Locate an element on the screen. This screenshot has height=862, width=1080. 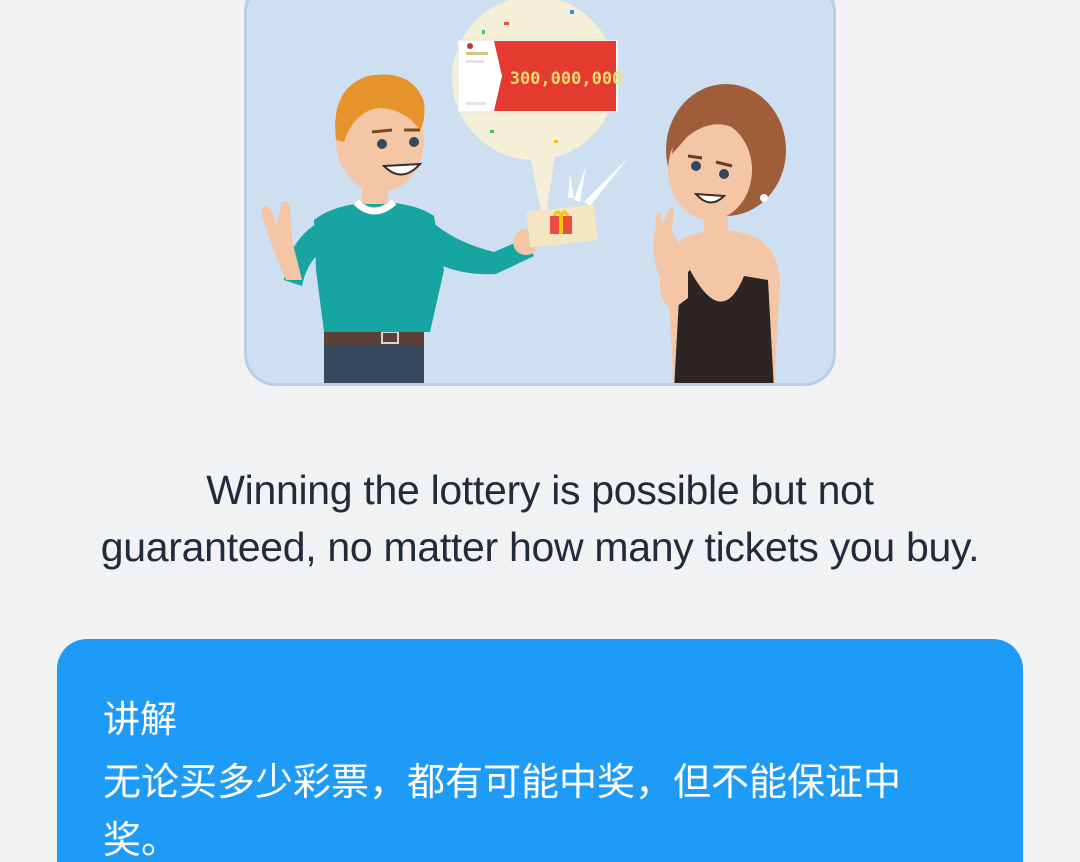
speech-bubble is located at coordinates (534, 113).